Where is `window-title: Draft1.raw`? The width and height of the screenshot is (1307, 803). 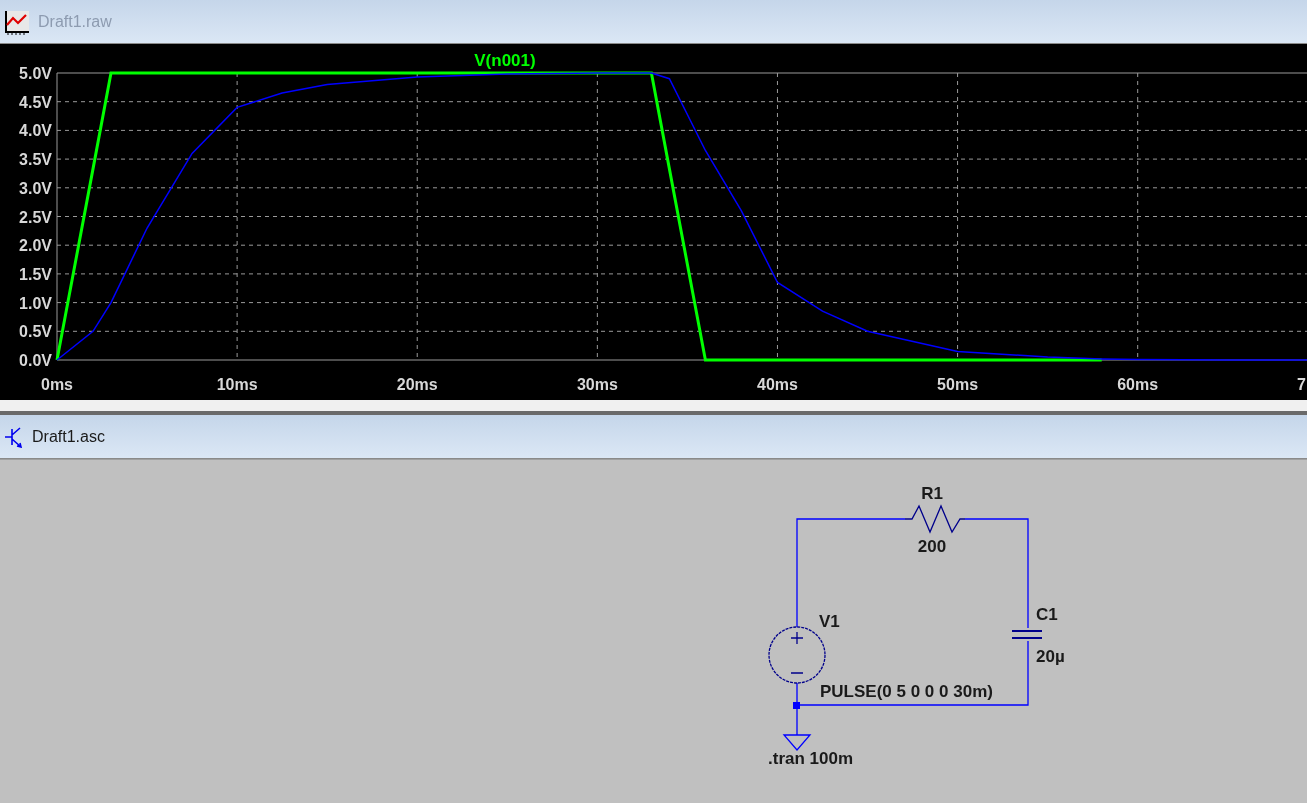 window-title: Draft1.raw is located at coordinates (75, 21).